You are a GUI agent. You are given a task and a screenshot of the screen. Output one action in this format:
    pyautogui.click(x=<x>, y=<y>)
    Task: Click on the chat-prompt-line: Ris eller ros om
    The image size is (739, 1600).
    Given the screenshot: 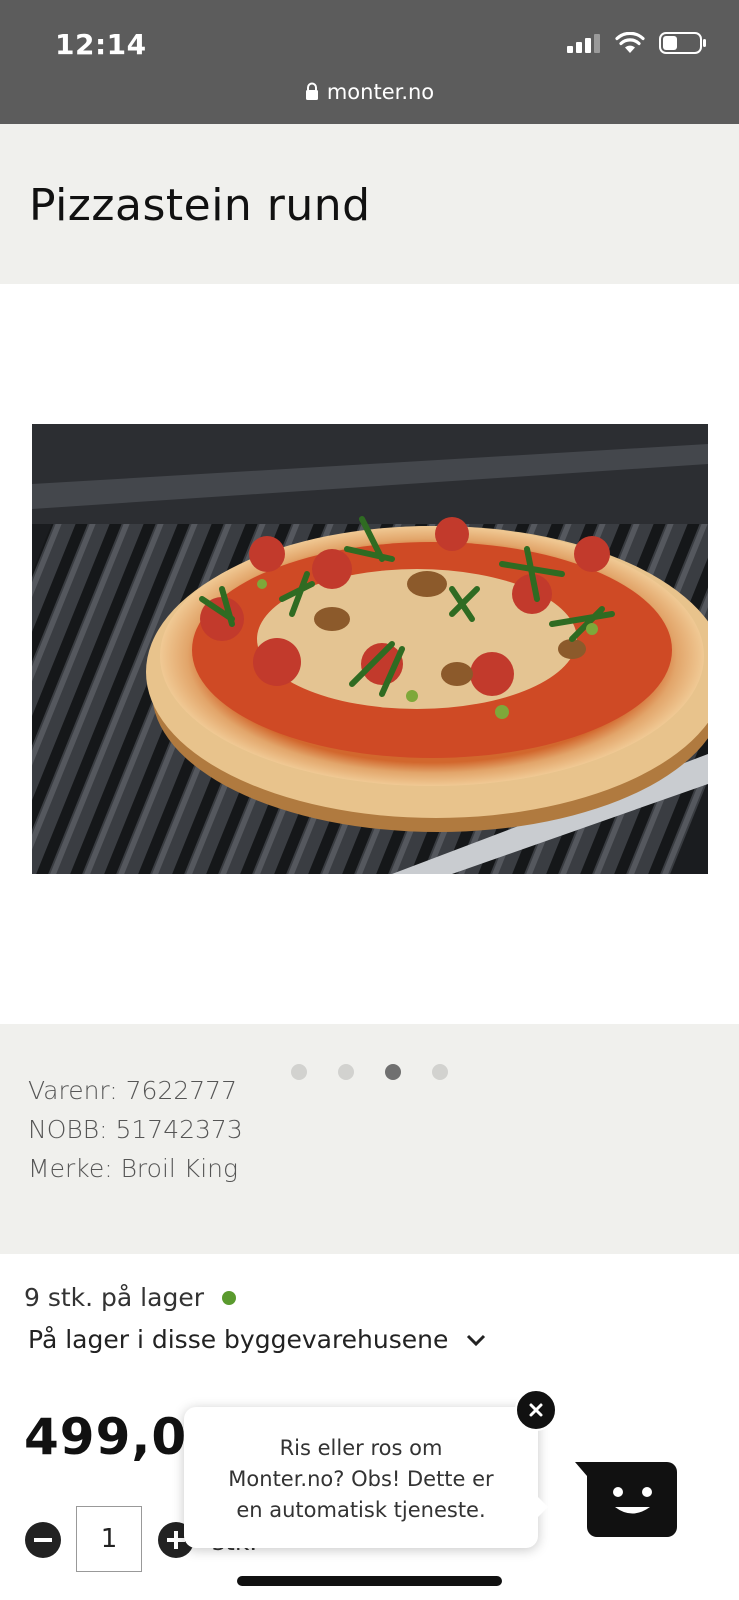 What is the action you would take?
    pyautogui.click(x=361, y=1448)
    